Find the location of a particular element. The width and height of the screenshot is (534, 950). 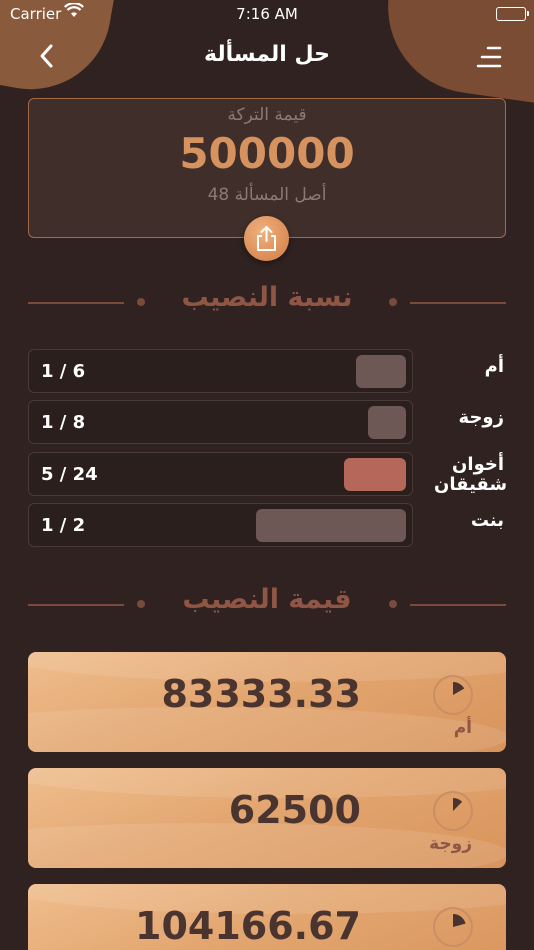

share-value-card: 62500 زوجة is located at coordinates (267, 818).